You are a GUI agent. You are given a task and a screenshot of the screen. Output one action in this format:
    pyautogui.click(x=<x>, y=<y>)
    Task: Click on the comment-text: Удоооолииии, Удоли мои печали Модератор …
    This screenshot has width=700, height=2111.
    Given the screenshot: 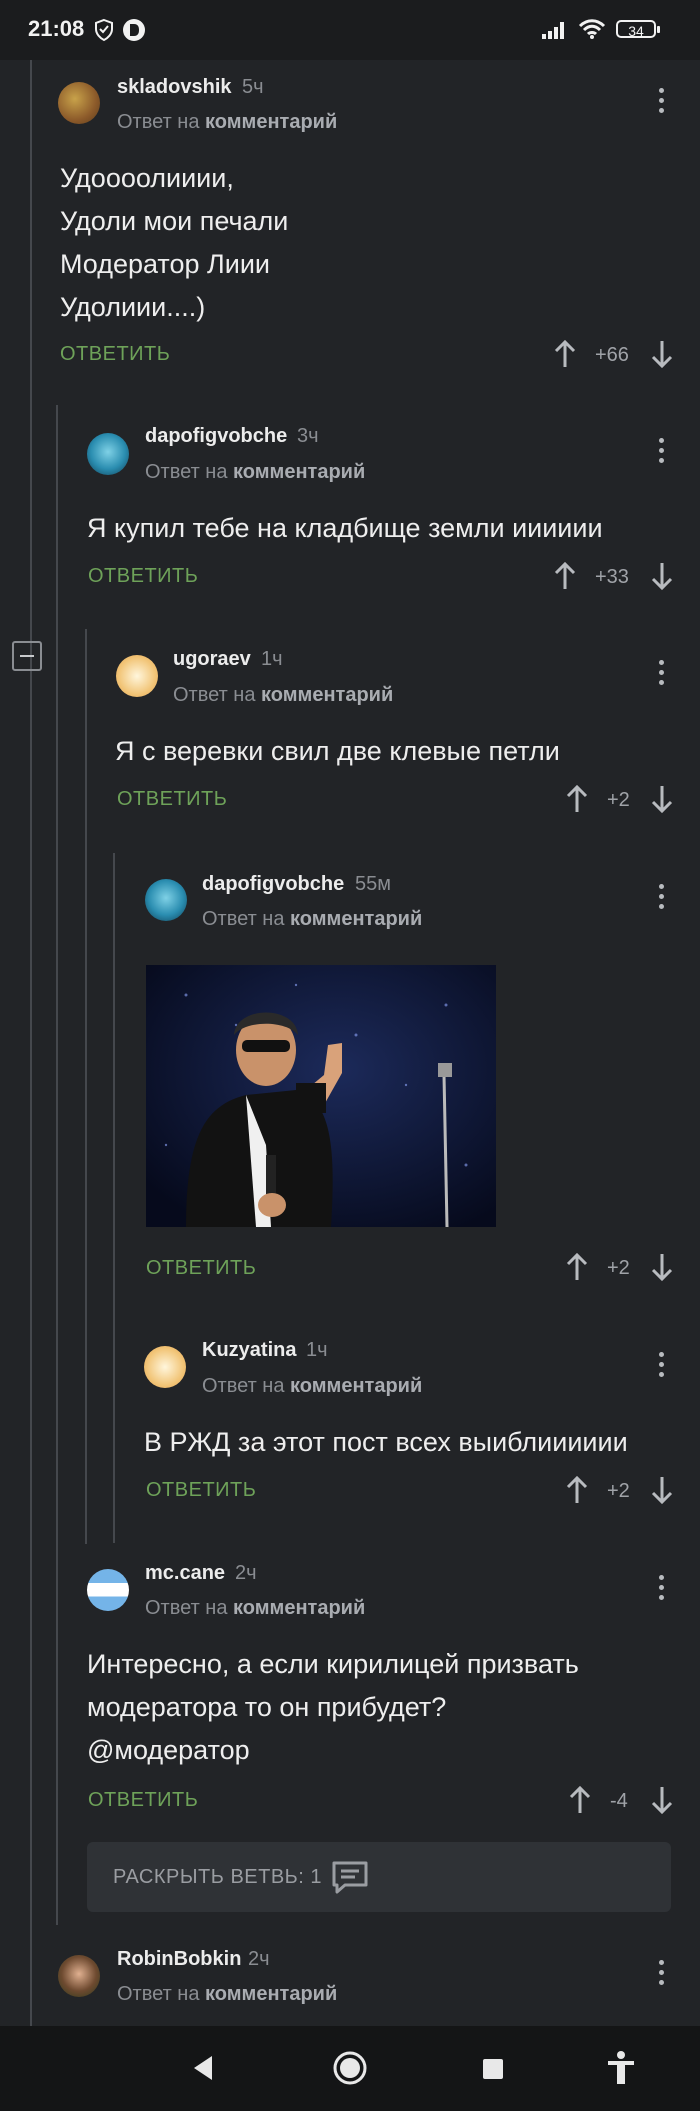 What is the action you would take?
    pyautogui.click(x=174, y=243)
    